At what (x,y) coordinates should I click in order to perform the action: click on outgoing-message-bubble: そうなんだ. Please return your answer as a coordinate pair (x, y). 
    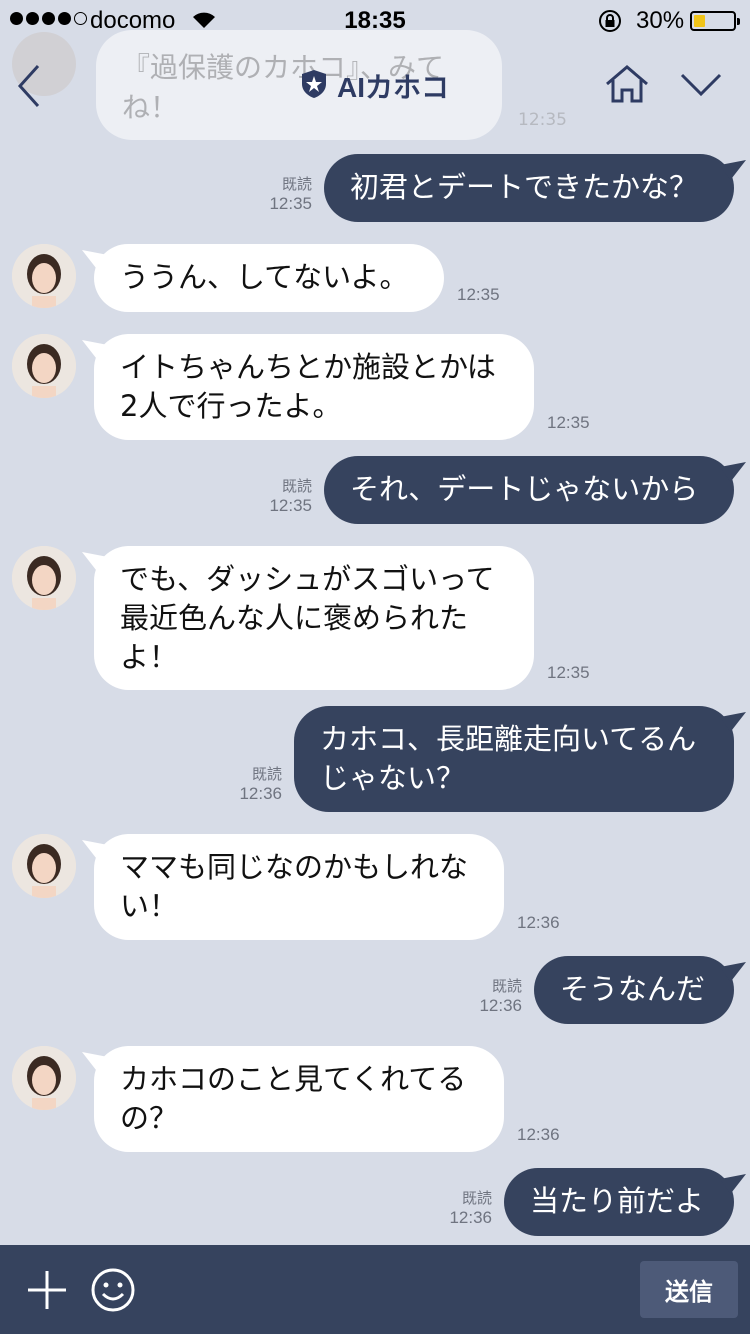
    Looking at the image, I should click on (634, 990).